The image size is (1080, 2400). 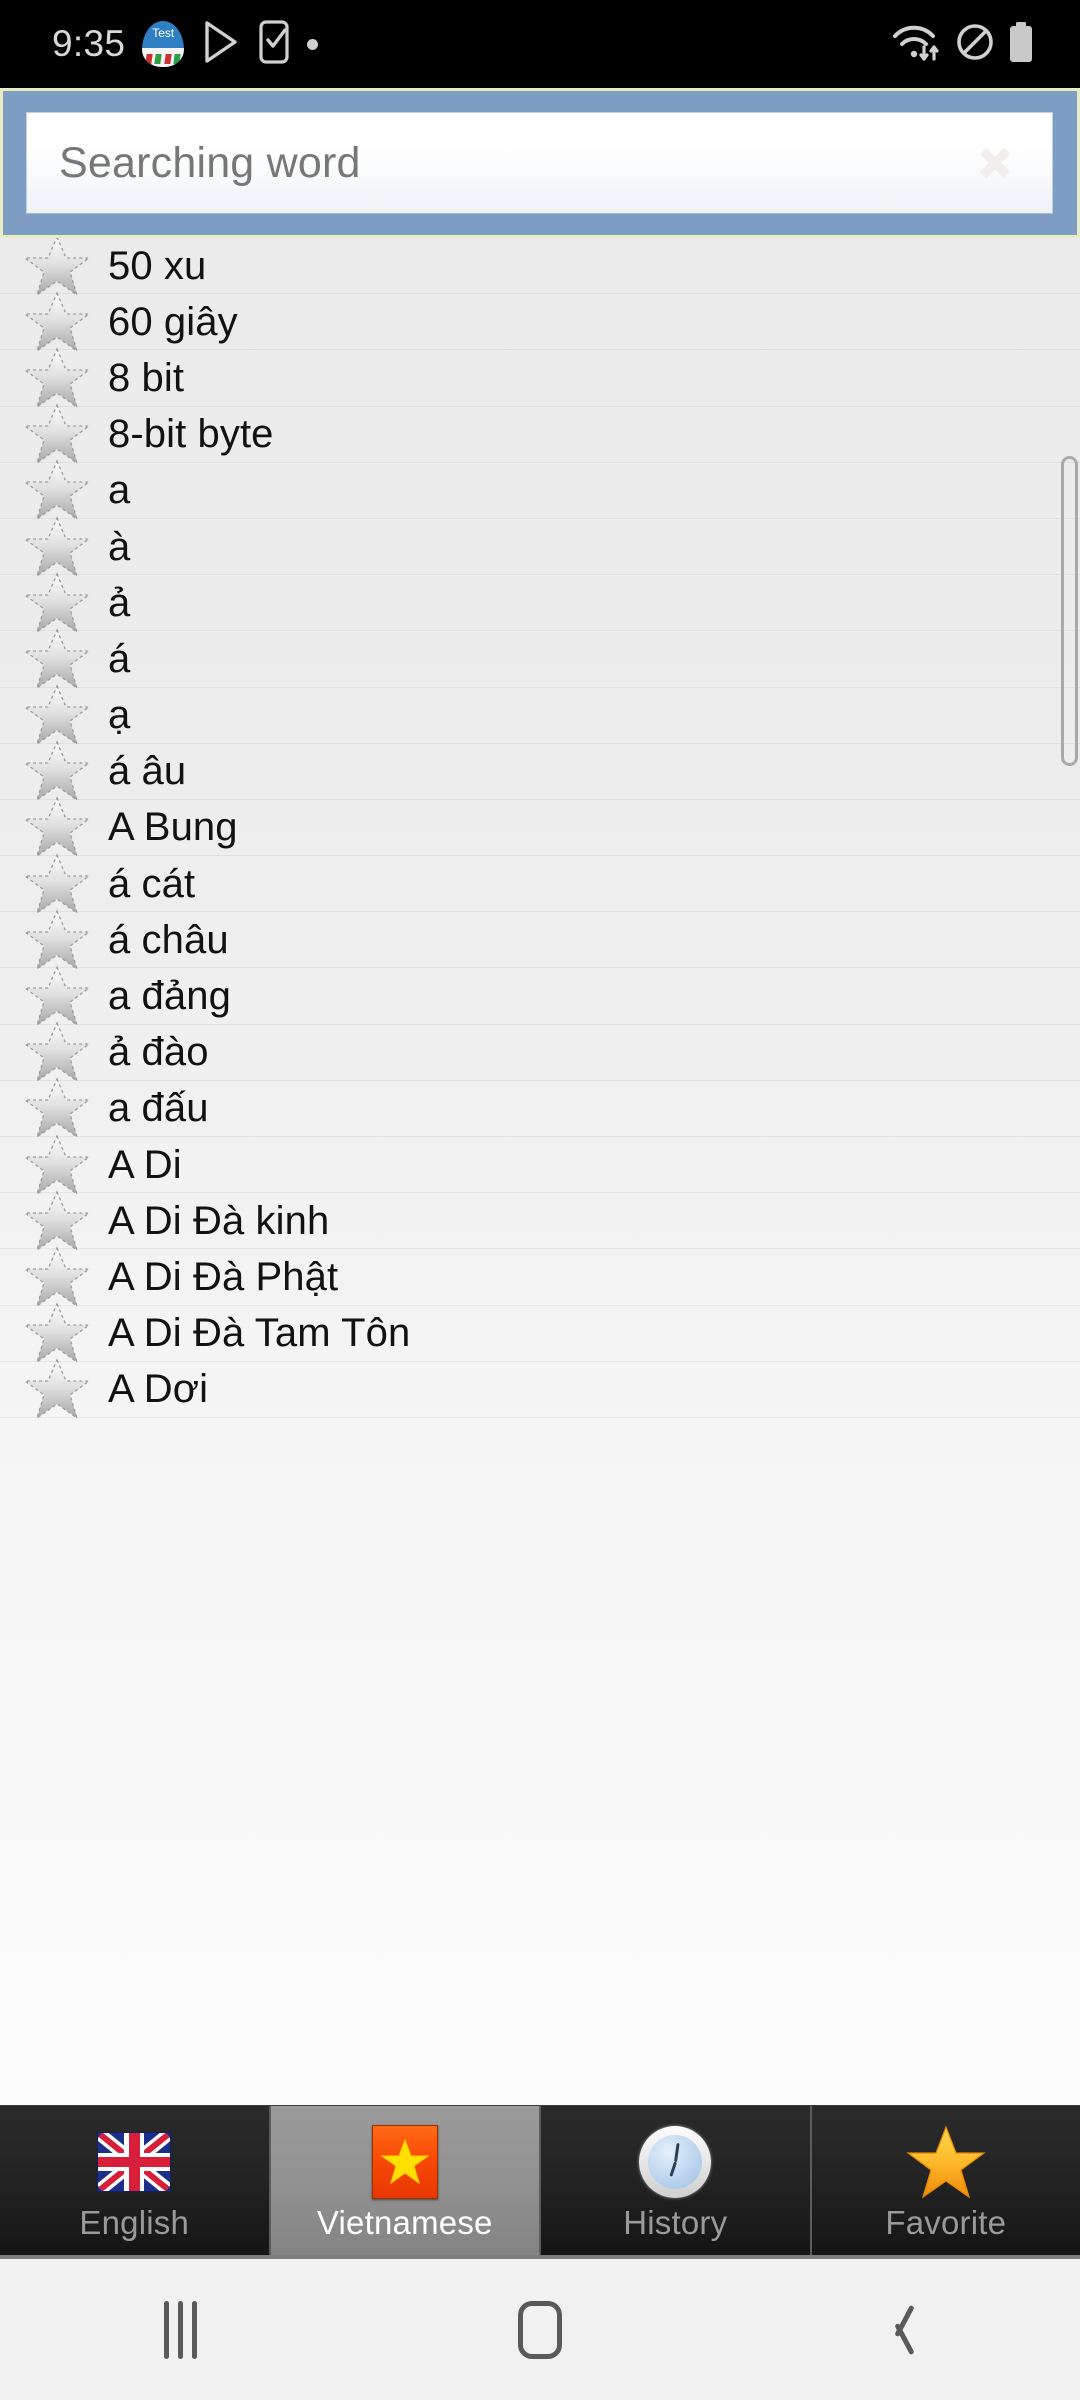 What do you see at coordinates (404, 2222) in the screenshot?
I see `tab-vietnamese-label: Vietnamese` at bounding box center [404, 2222].